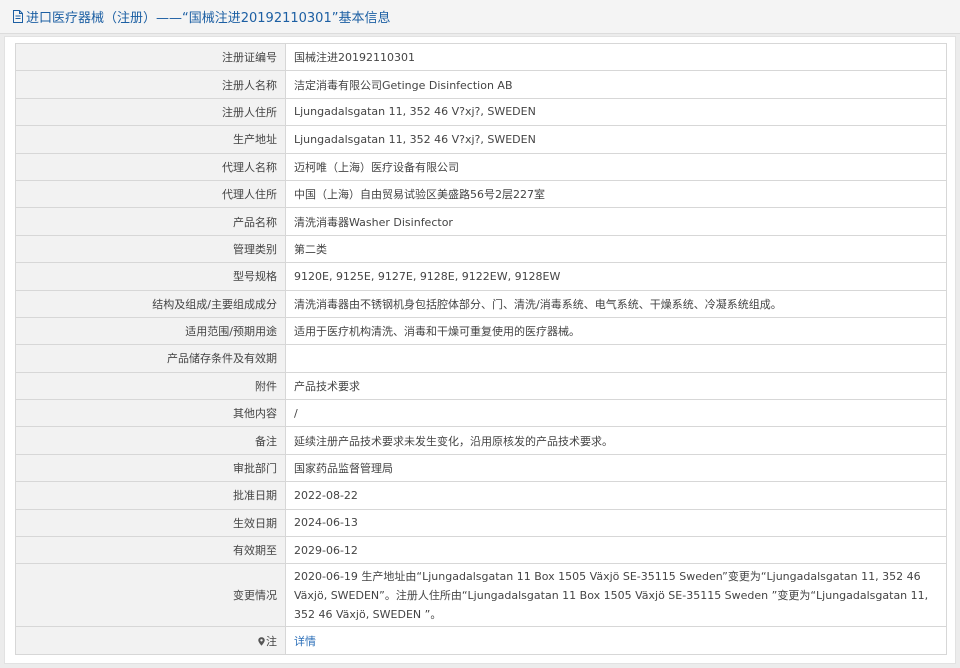 The width and height of the screenshot is (960, 668). I want to click on row-value: 延续注册产品技术要求未发生变化，沿用原核发的产品技术要求。, so click(616, 440).